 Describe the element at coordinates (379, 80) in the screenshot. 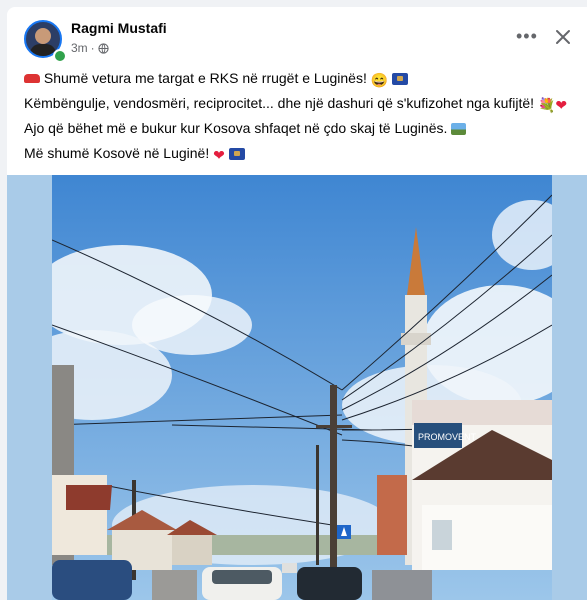

I see `grin-emoji: 😄` at that location.